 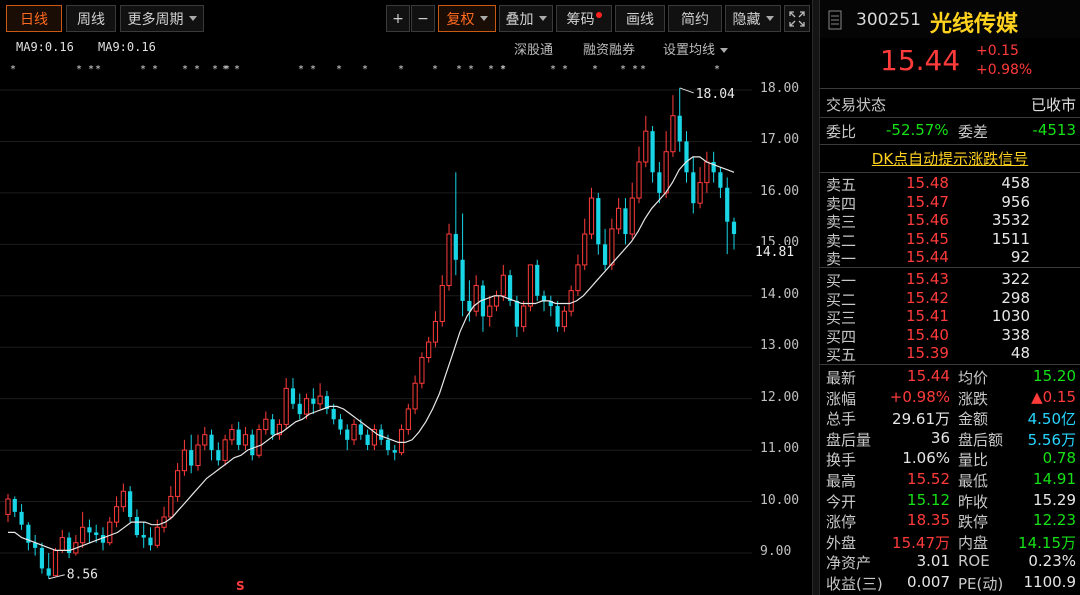 I want to click on stat-row: 涨幅 +0.98% 涨跌 ▲0.15, so click(x=950, y=398).